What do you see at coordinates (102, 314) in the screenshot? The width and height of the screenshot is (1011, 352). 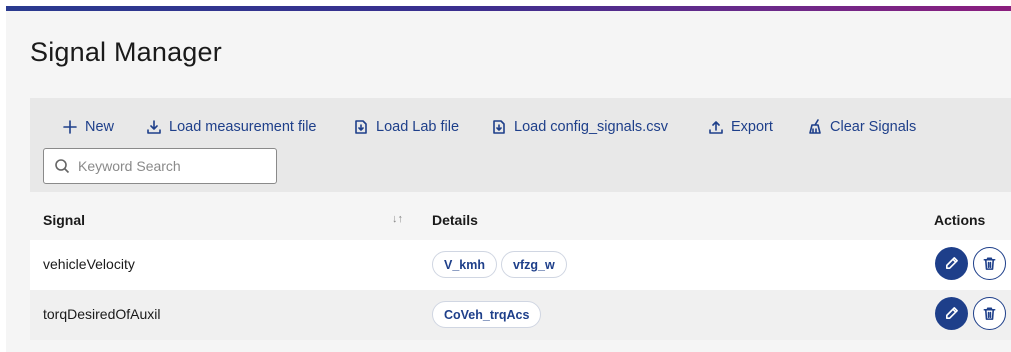 I see `signal-name: torqDesiredOfAuxil` at bounding box center [102, 314].